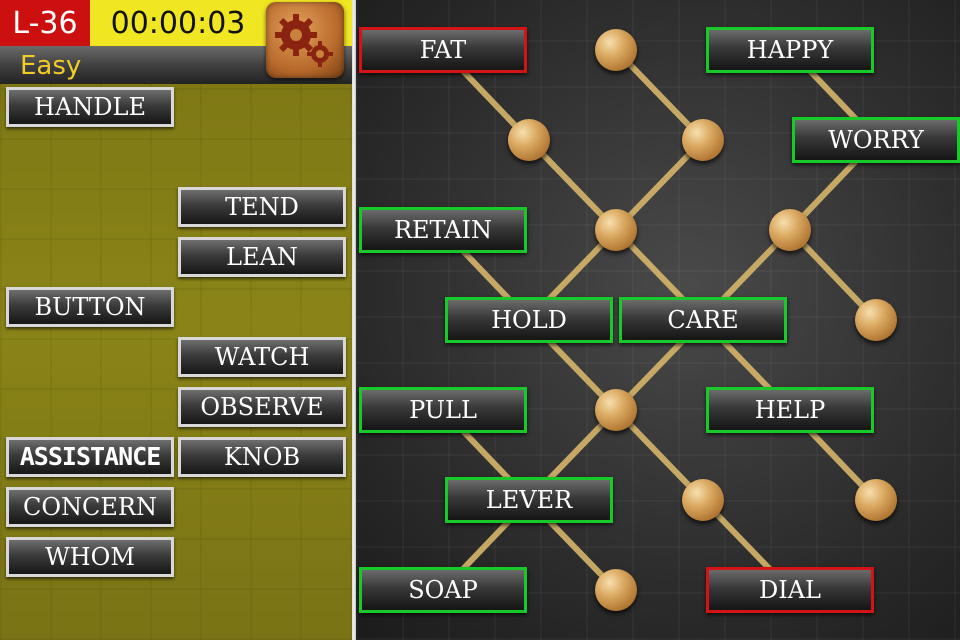 This screenshot has width=960, height=640. I want to click on board-word-dial: DIAL, so click(790, 590).